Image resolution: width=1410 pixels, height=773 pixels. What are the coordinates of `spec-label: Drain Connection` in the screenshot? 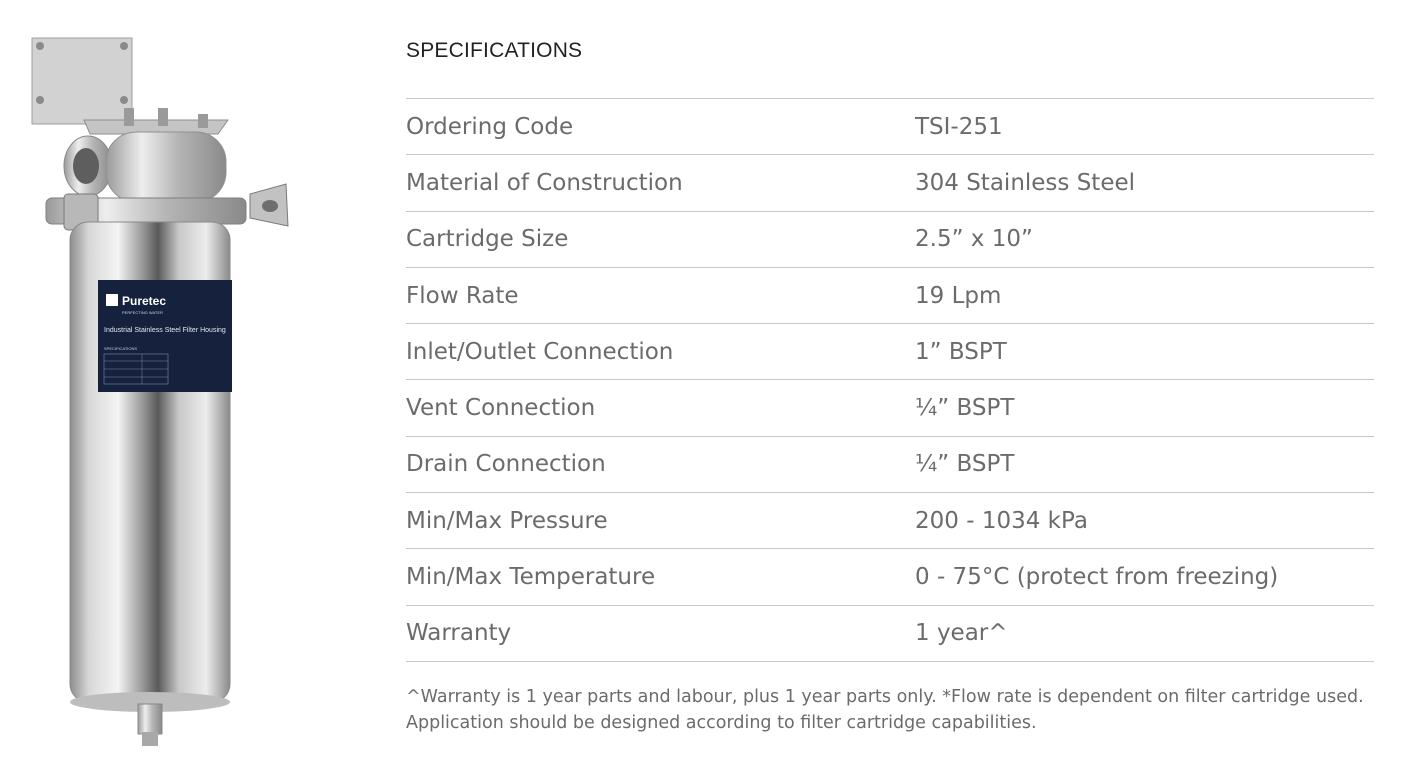 It's located at (506, 464).